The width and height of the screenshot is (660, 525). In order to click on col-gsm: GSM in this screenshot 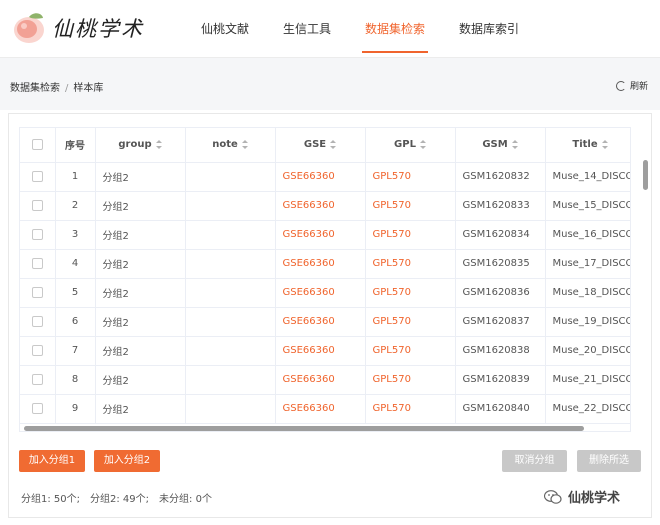, I will do `click(500, 145)`.